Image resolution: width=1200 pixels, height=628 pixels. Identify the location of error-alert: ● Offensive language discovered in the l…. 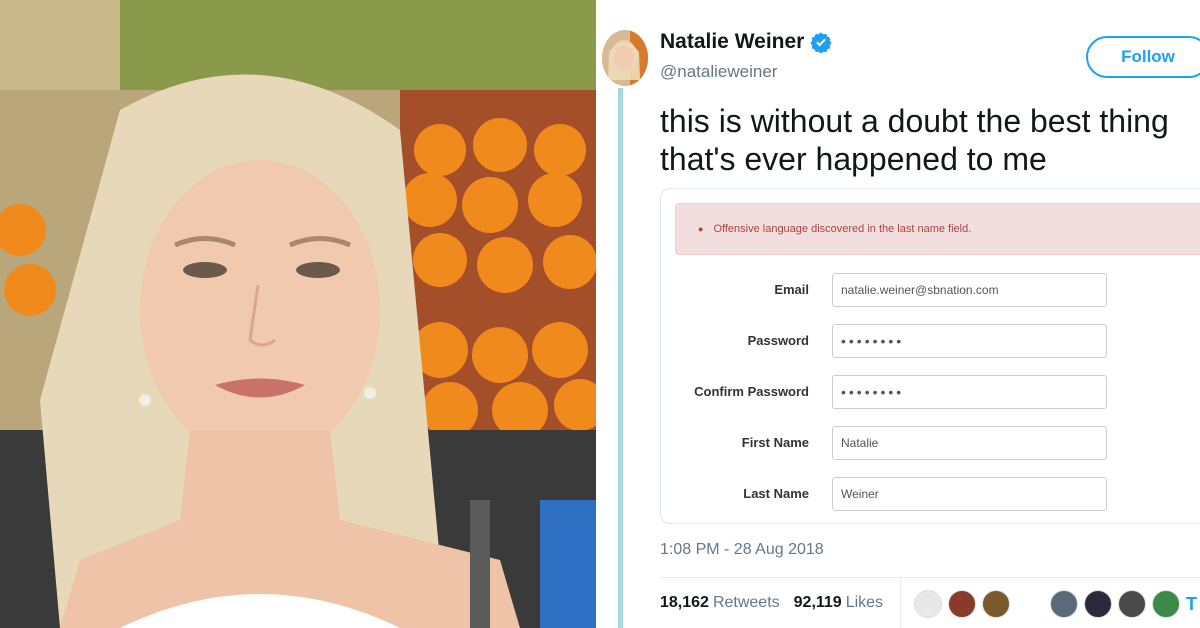
(937, 229).